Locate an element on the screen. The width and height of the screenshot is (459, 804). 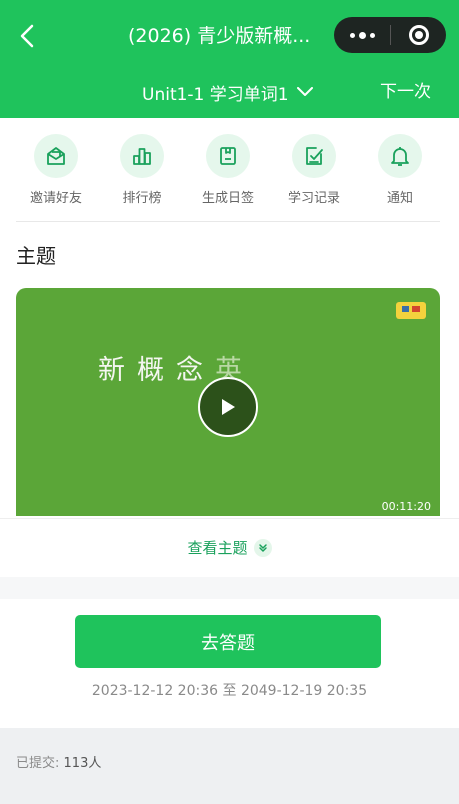
unit-selector: Unit1-1 学习单词1 is located at coordinates (227, 92).